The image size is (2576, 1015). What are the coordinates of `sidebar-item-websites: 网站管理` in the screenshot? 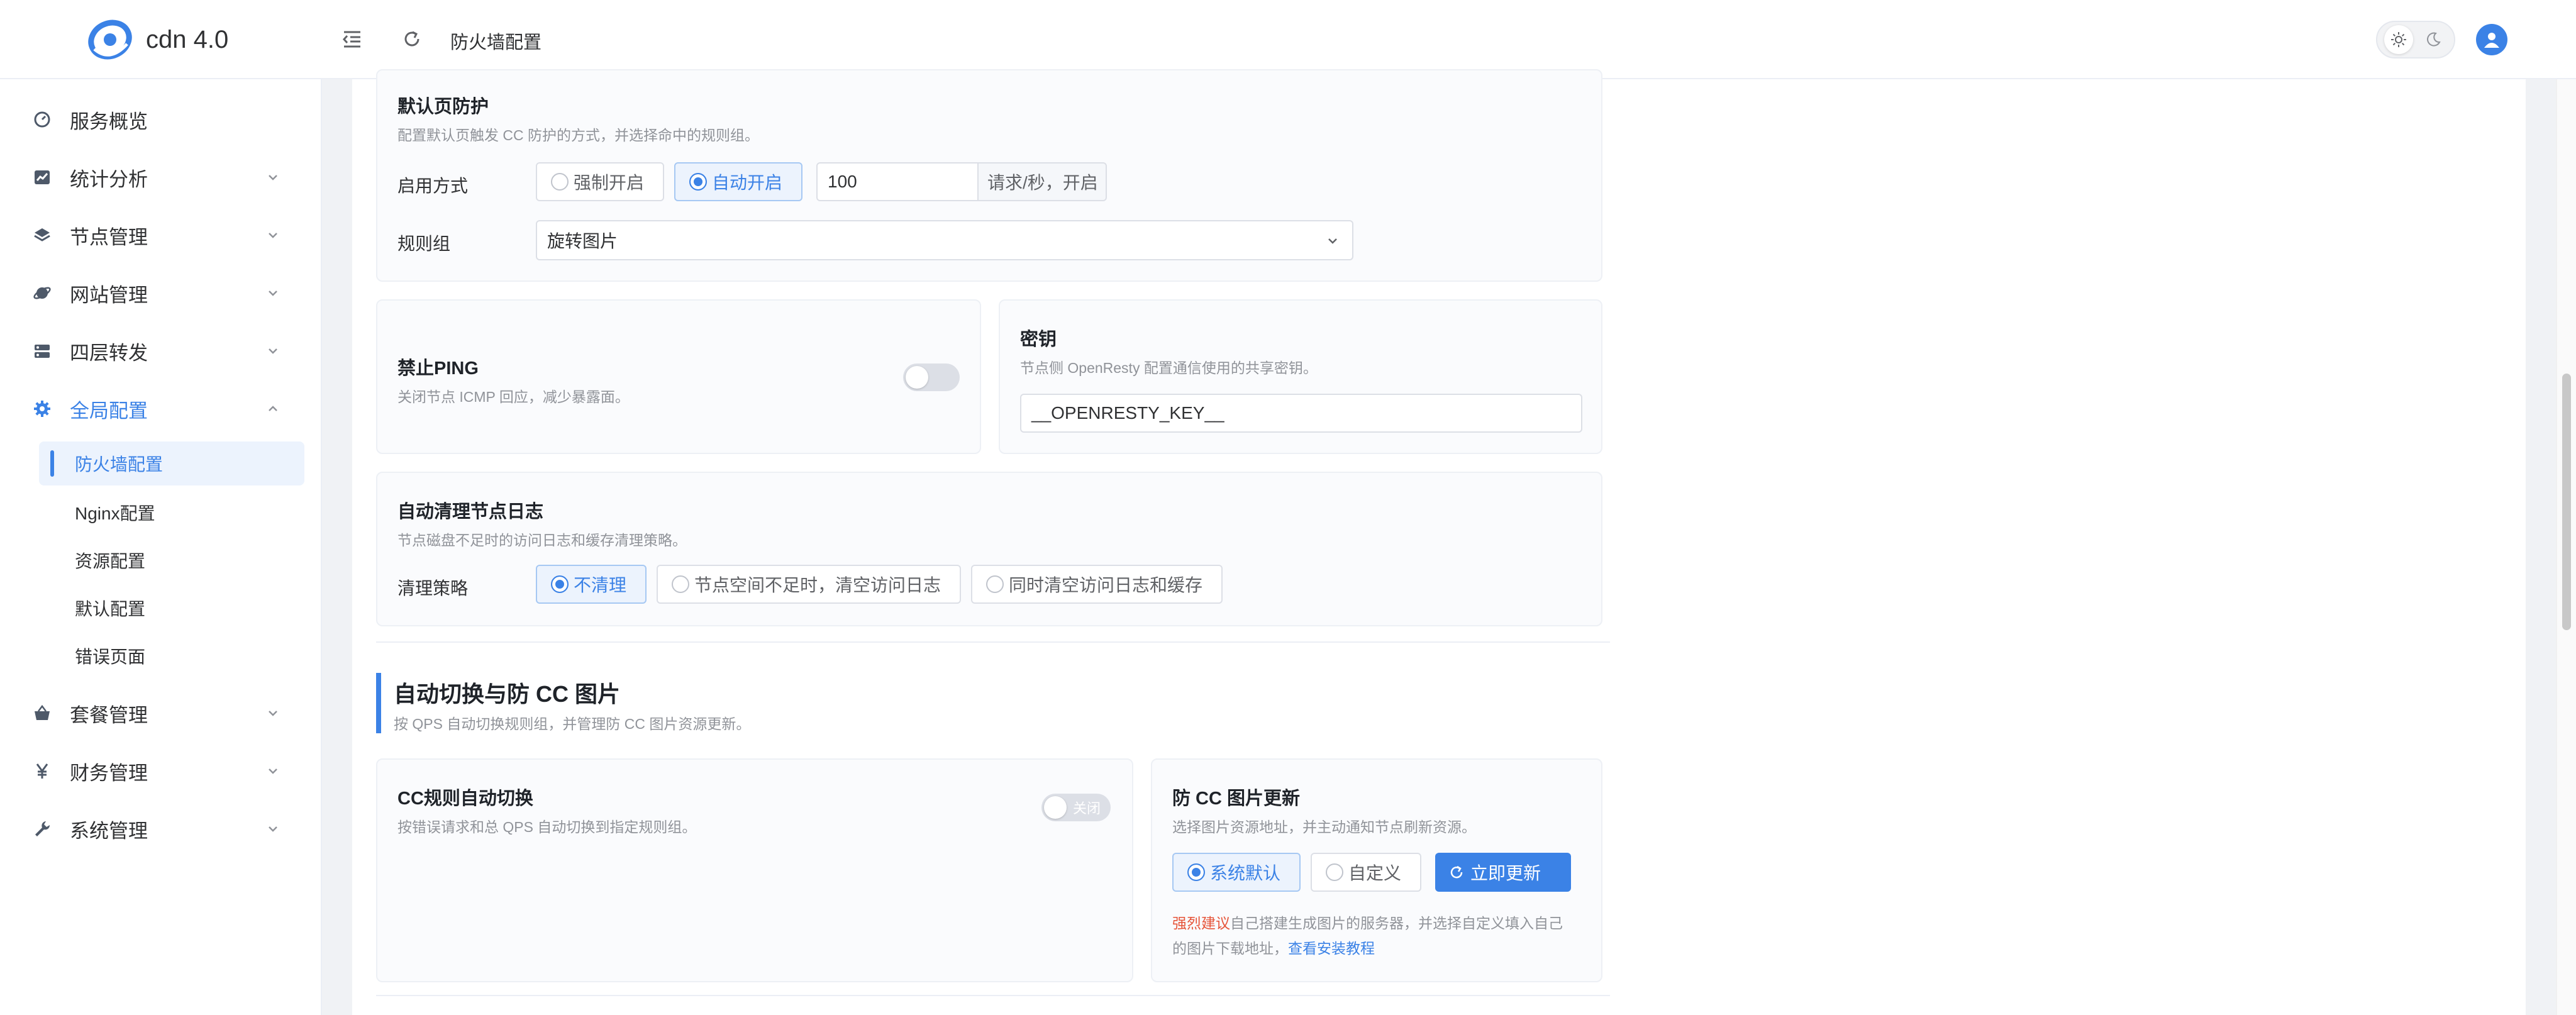 It's located at (161, 293).